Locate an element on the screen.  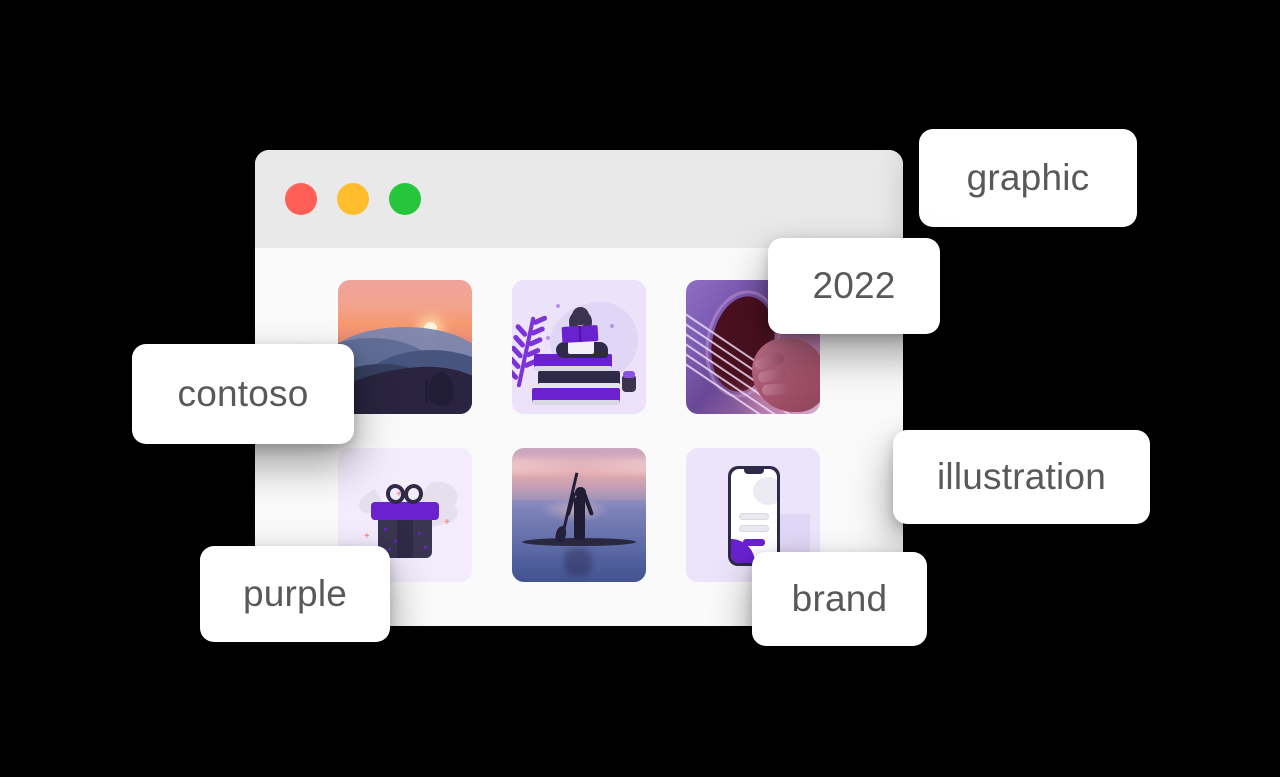
tag-illustration: illustration is located at coordinates (1021, 477).